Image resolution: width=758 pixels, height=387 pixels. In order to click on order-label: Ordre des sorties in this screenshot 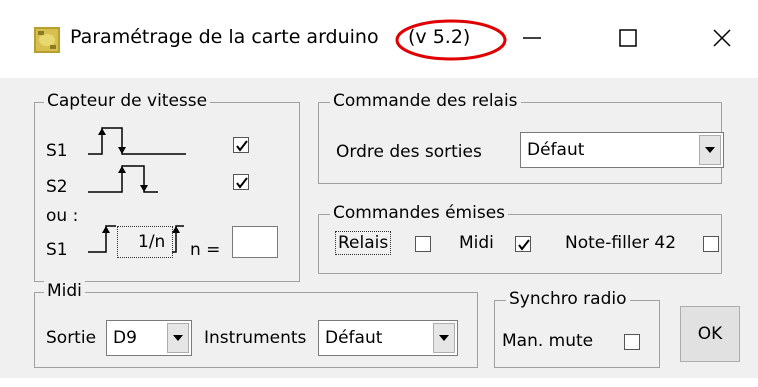, I will do `click(409, 152)`.